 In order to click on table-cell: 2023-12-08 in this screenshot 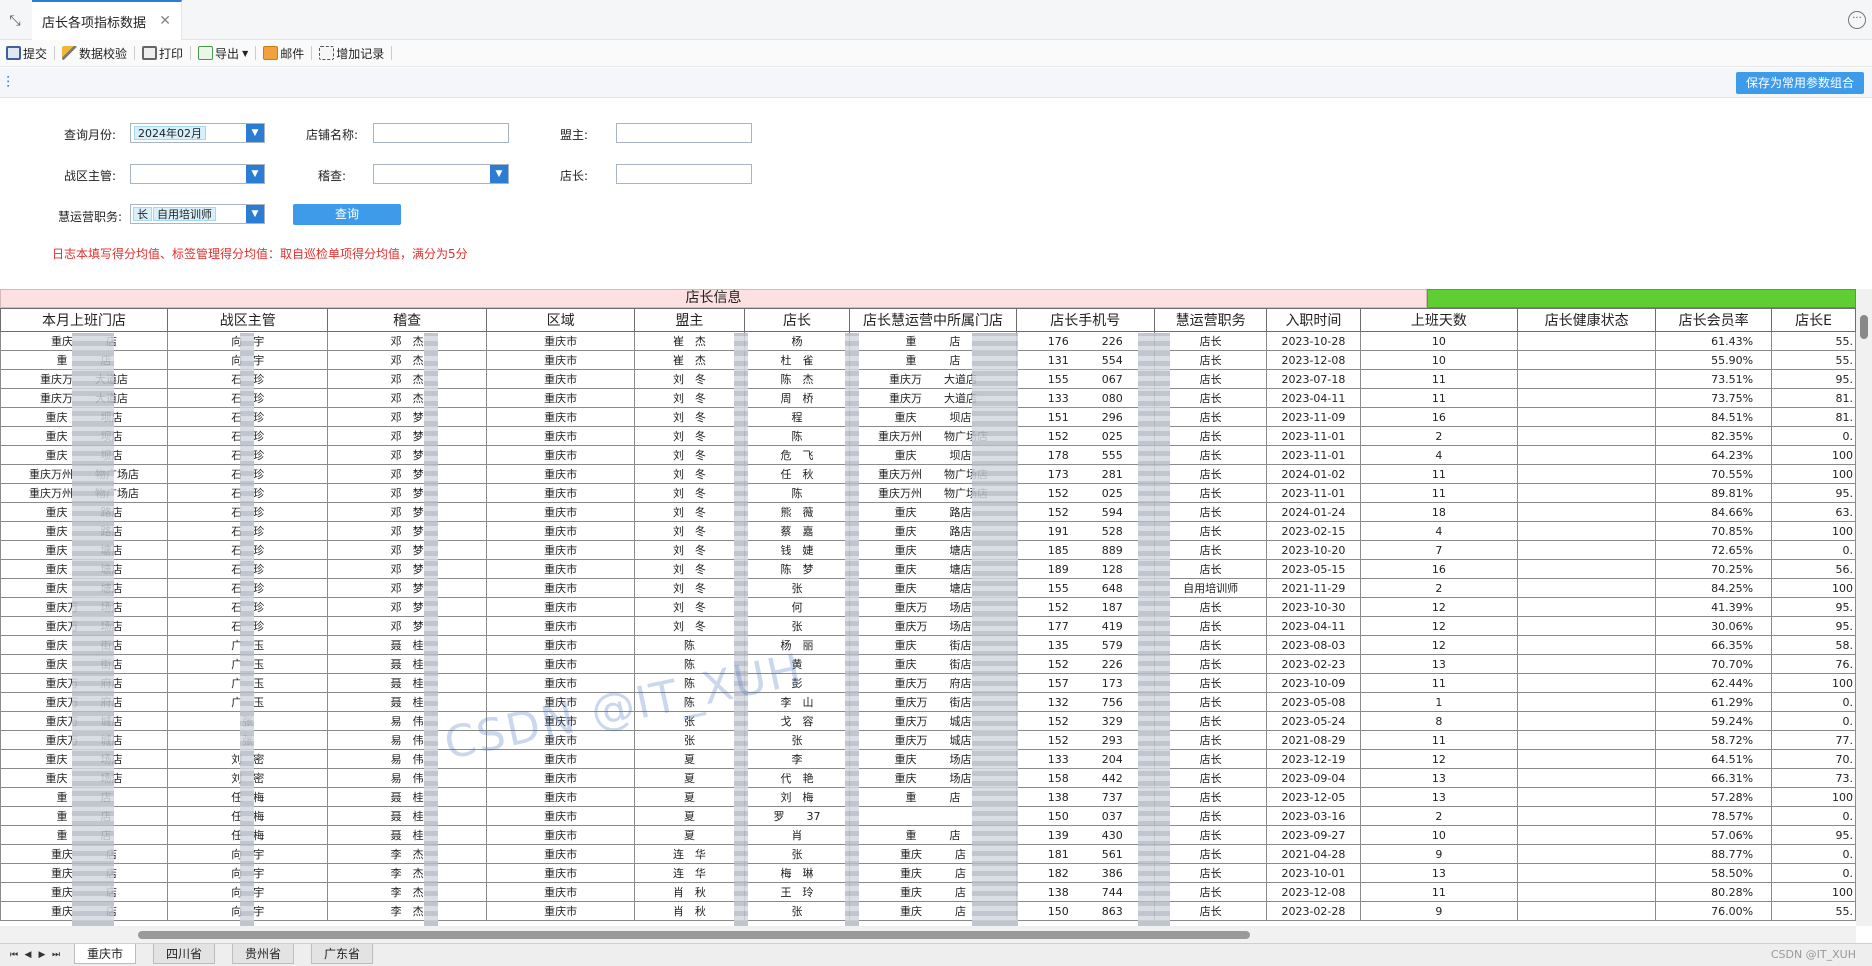, I will do `click(1313, 892)`.